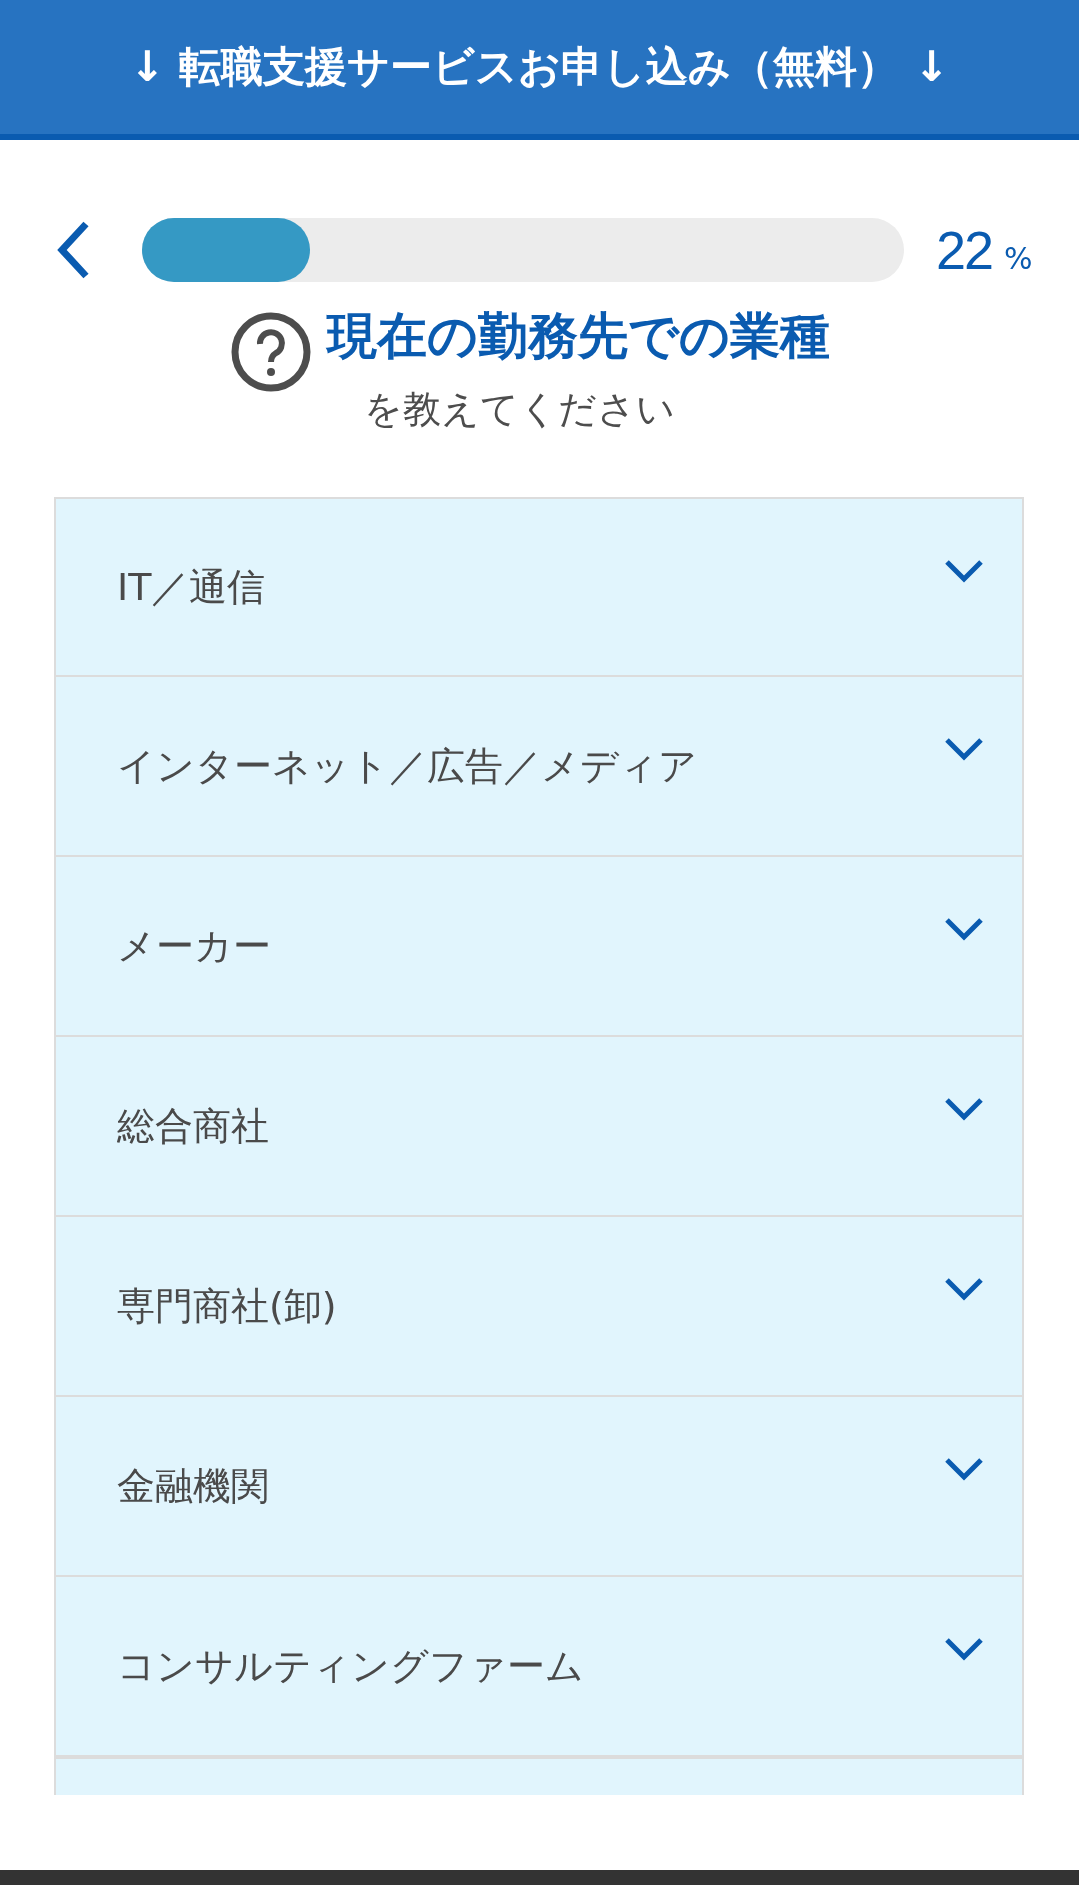 This screenshot has width=1079, height=1885. I want to click on industry-option: 総合商社, so click(539, 1127).